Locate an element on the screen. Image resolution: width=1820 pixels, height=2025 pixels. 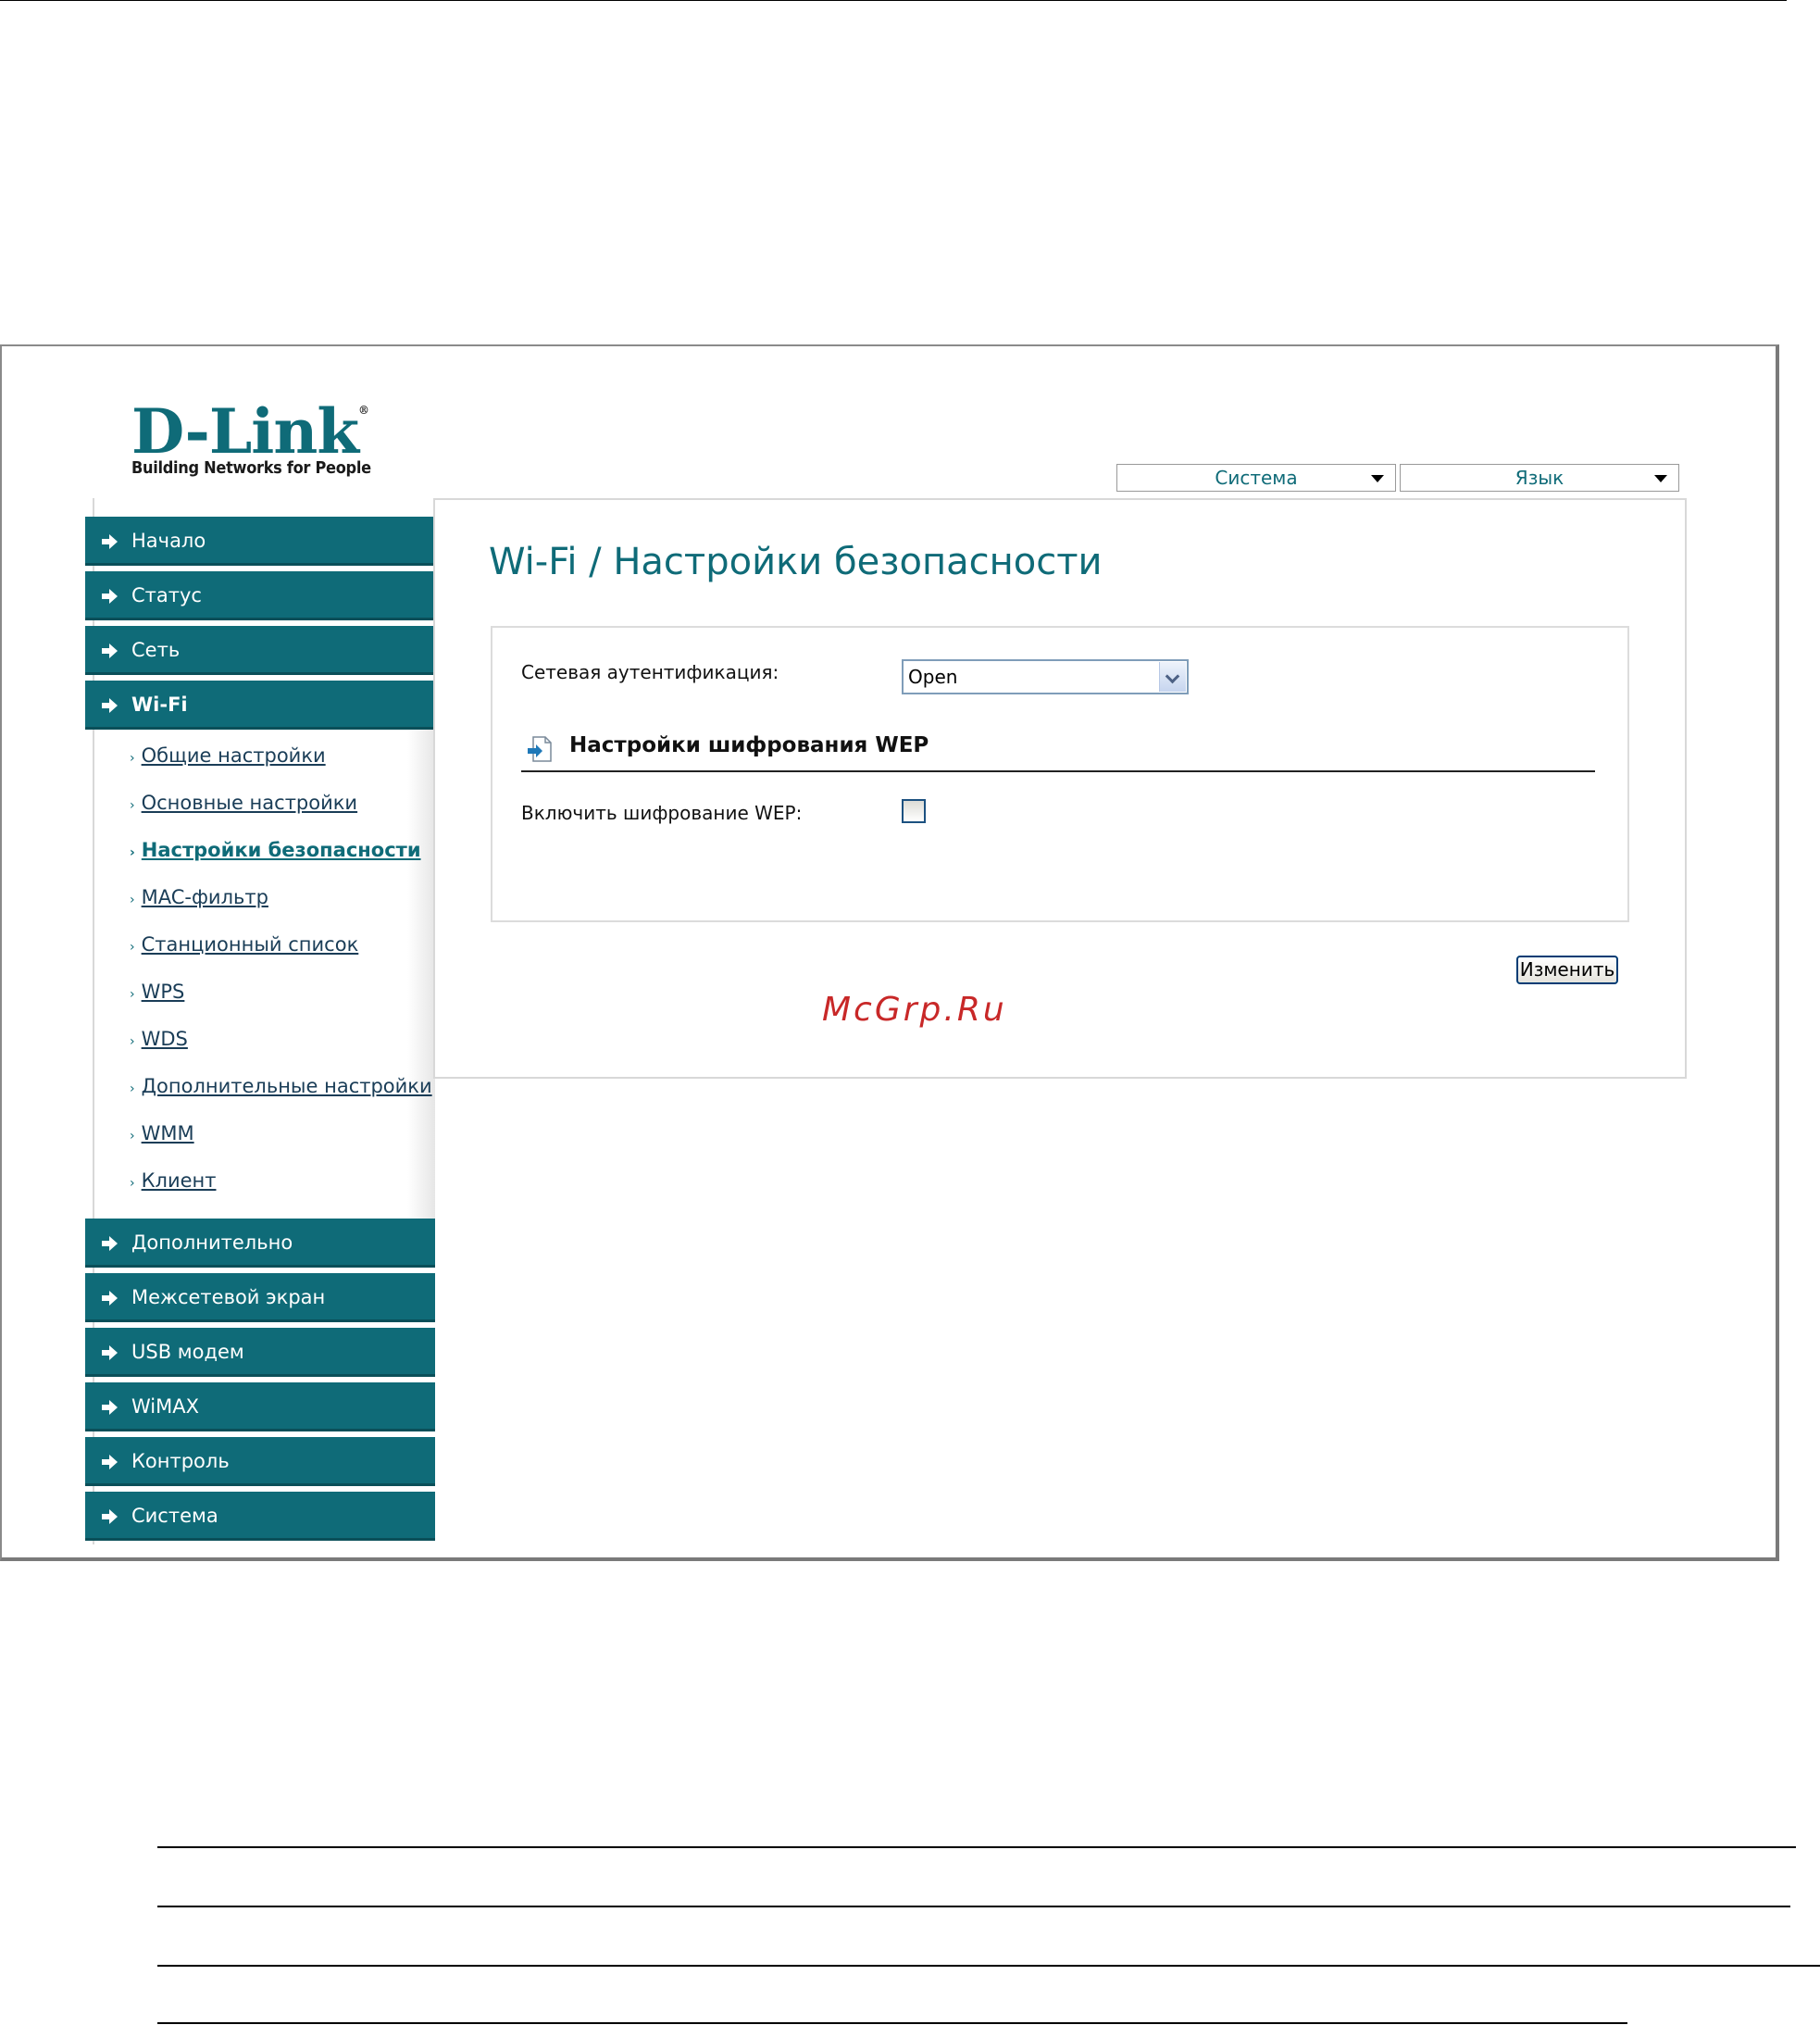
sidebar-subitem-label: Основные настройки is located at coordinates (249, 803).